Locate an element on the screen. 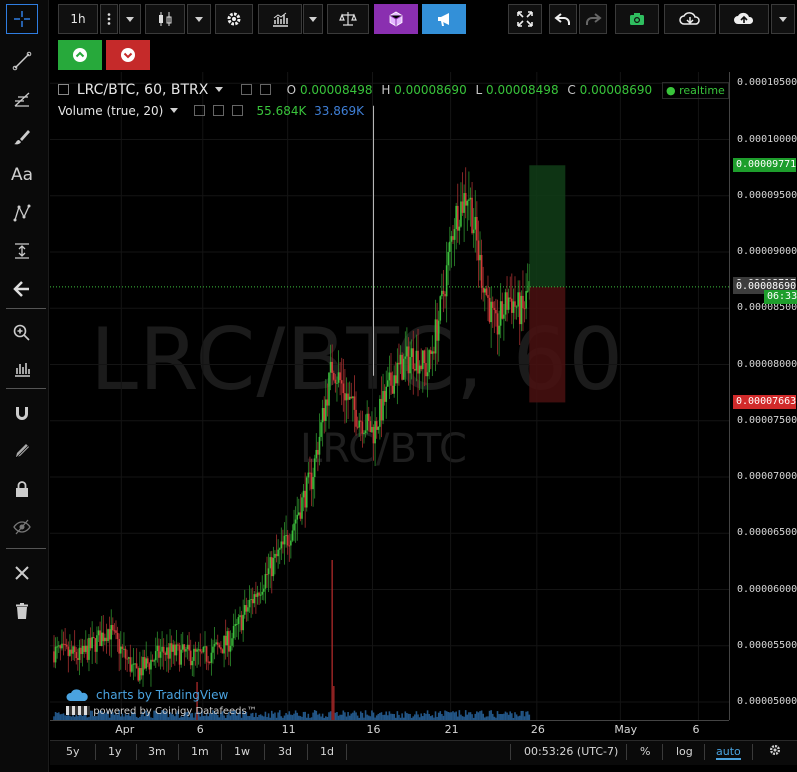 This screenshot has width=797, height=772. log-toggle: log is located at coordinates (684, 751).